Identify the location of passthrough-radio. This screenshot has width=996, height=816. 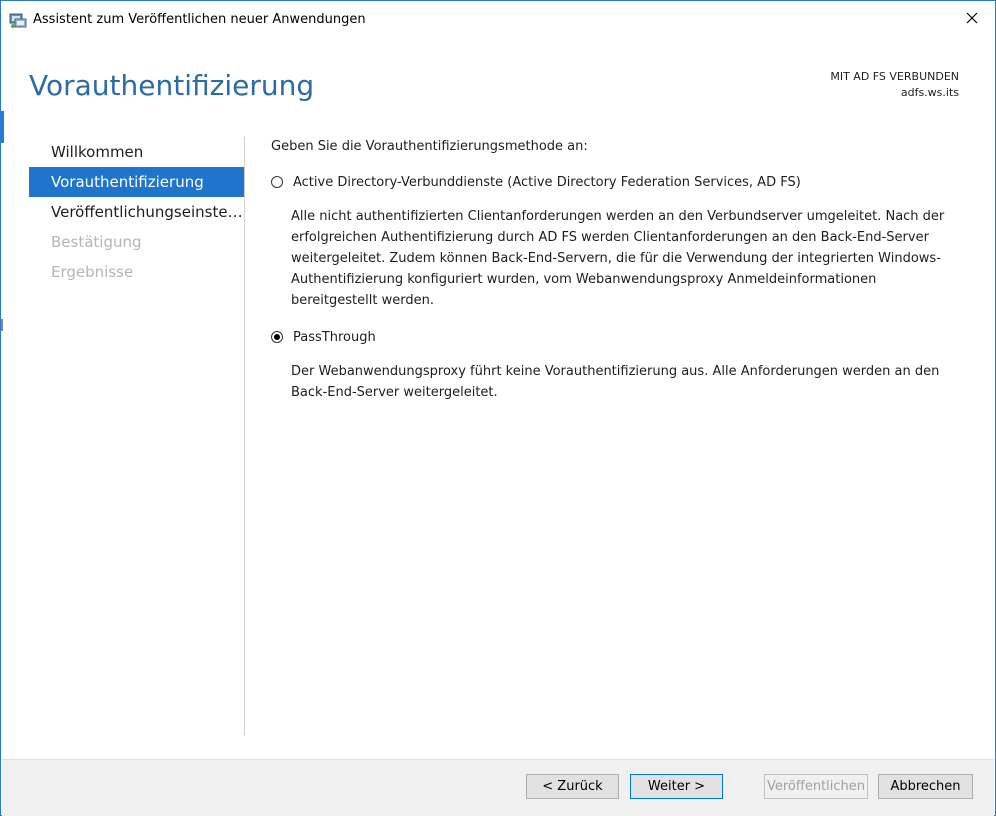
(277, 337).